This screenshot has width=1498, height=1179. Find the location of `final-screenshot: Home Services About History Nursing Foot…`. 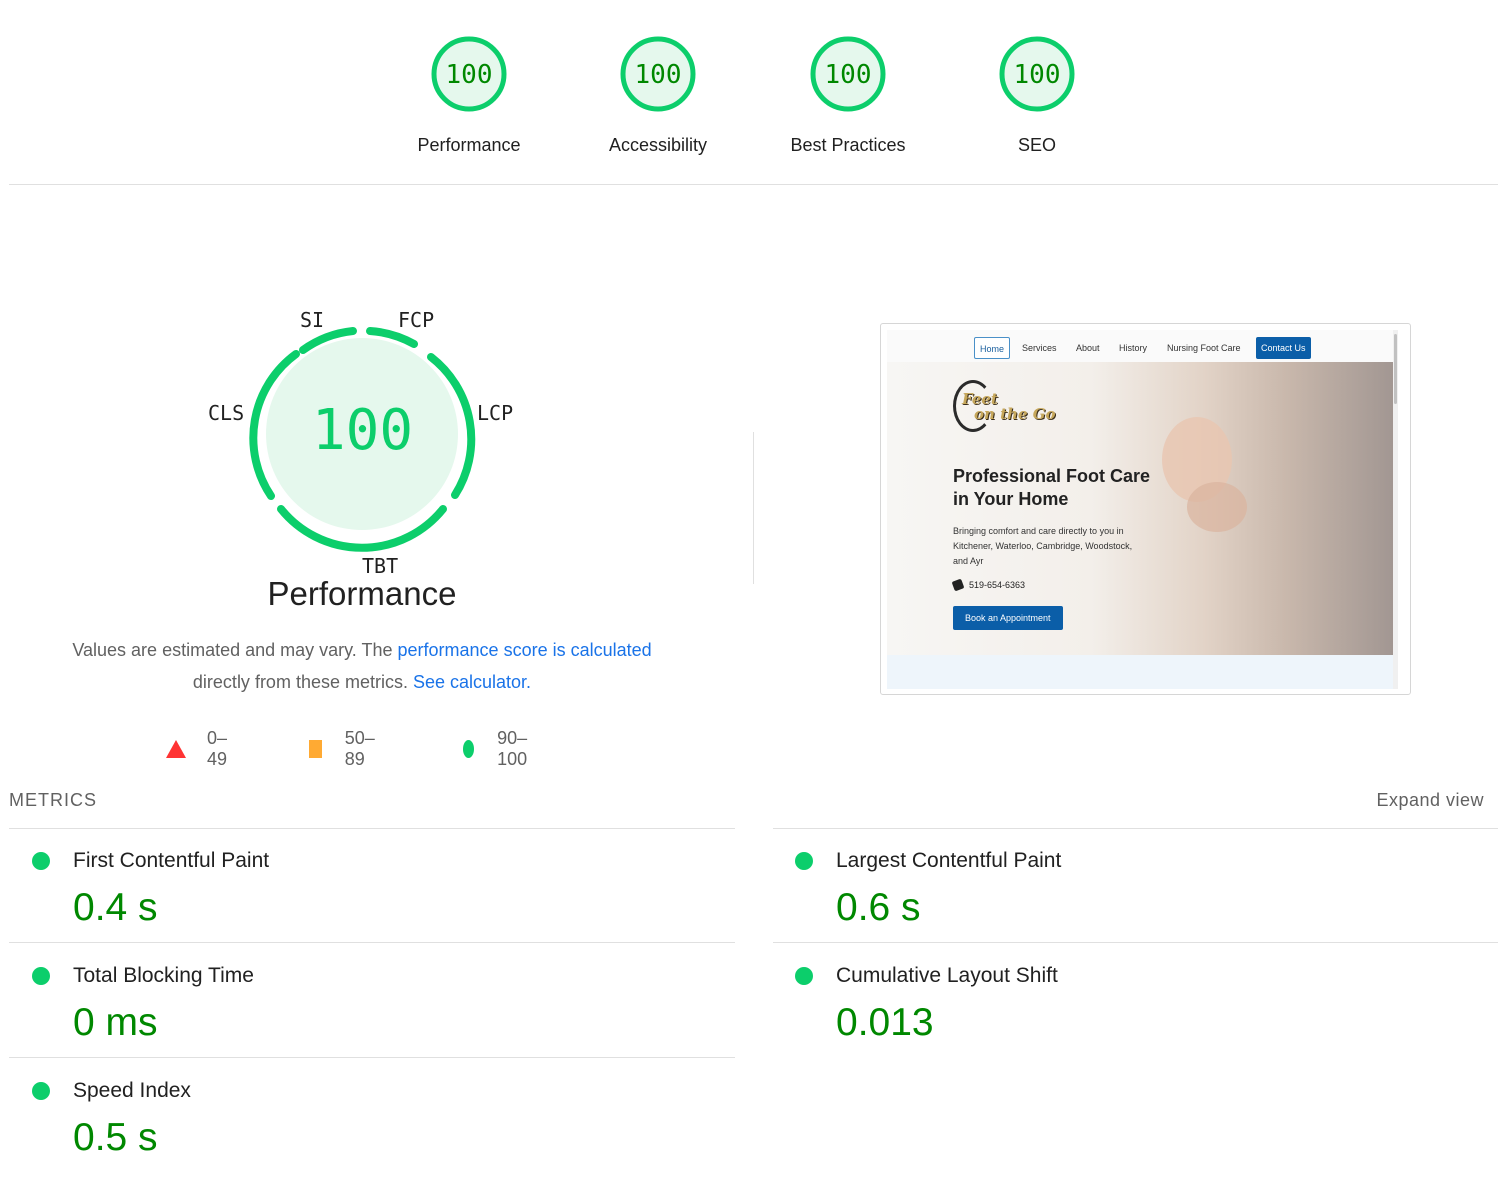

final-screenshot: Home Services About History Nursing Foot… is located at coordinates (1145, 509).